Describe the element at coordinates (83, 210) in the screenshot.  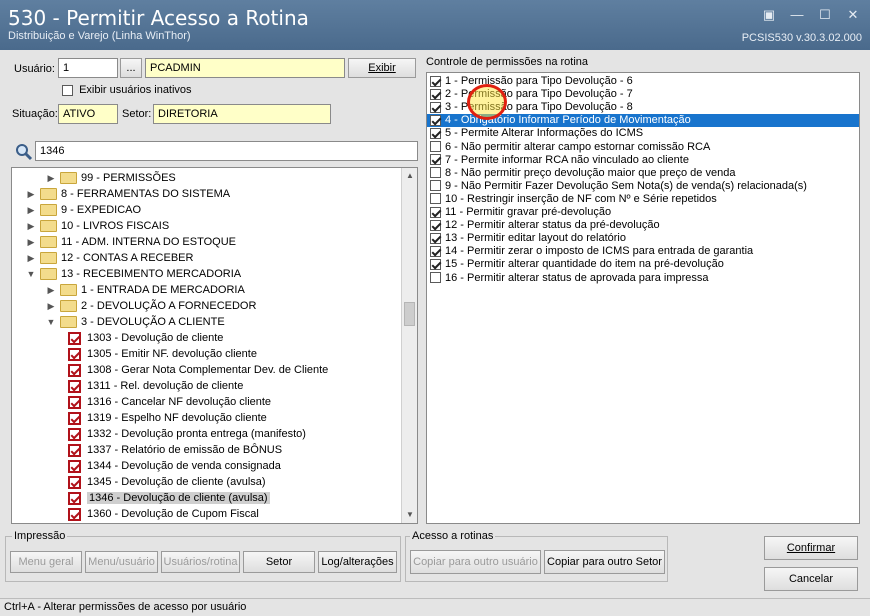
I see `tree-folder-item: ▶ 9 - EXPEDICAO` at that location.